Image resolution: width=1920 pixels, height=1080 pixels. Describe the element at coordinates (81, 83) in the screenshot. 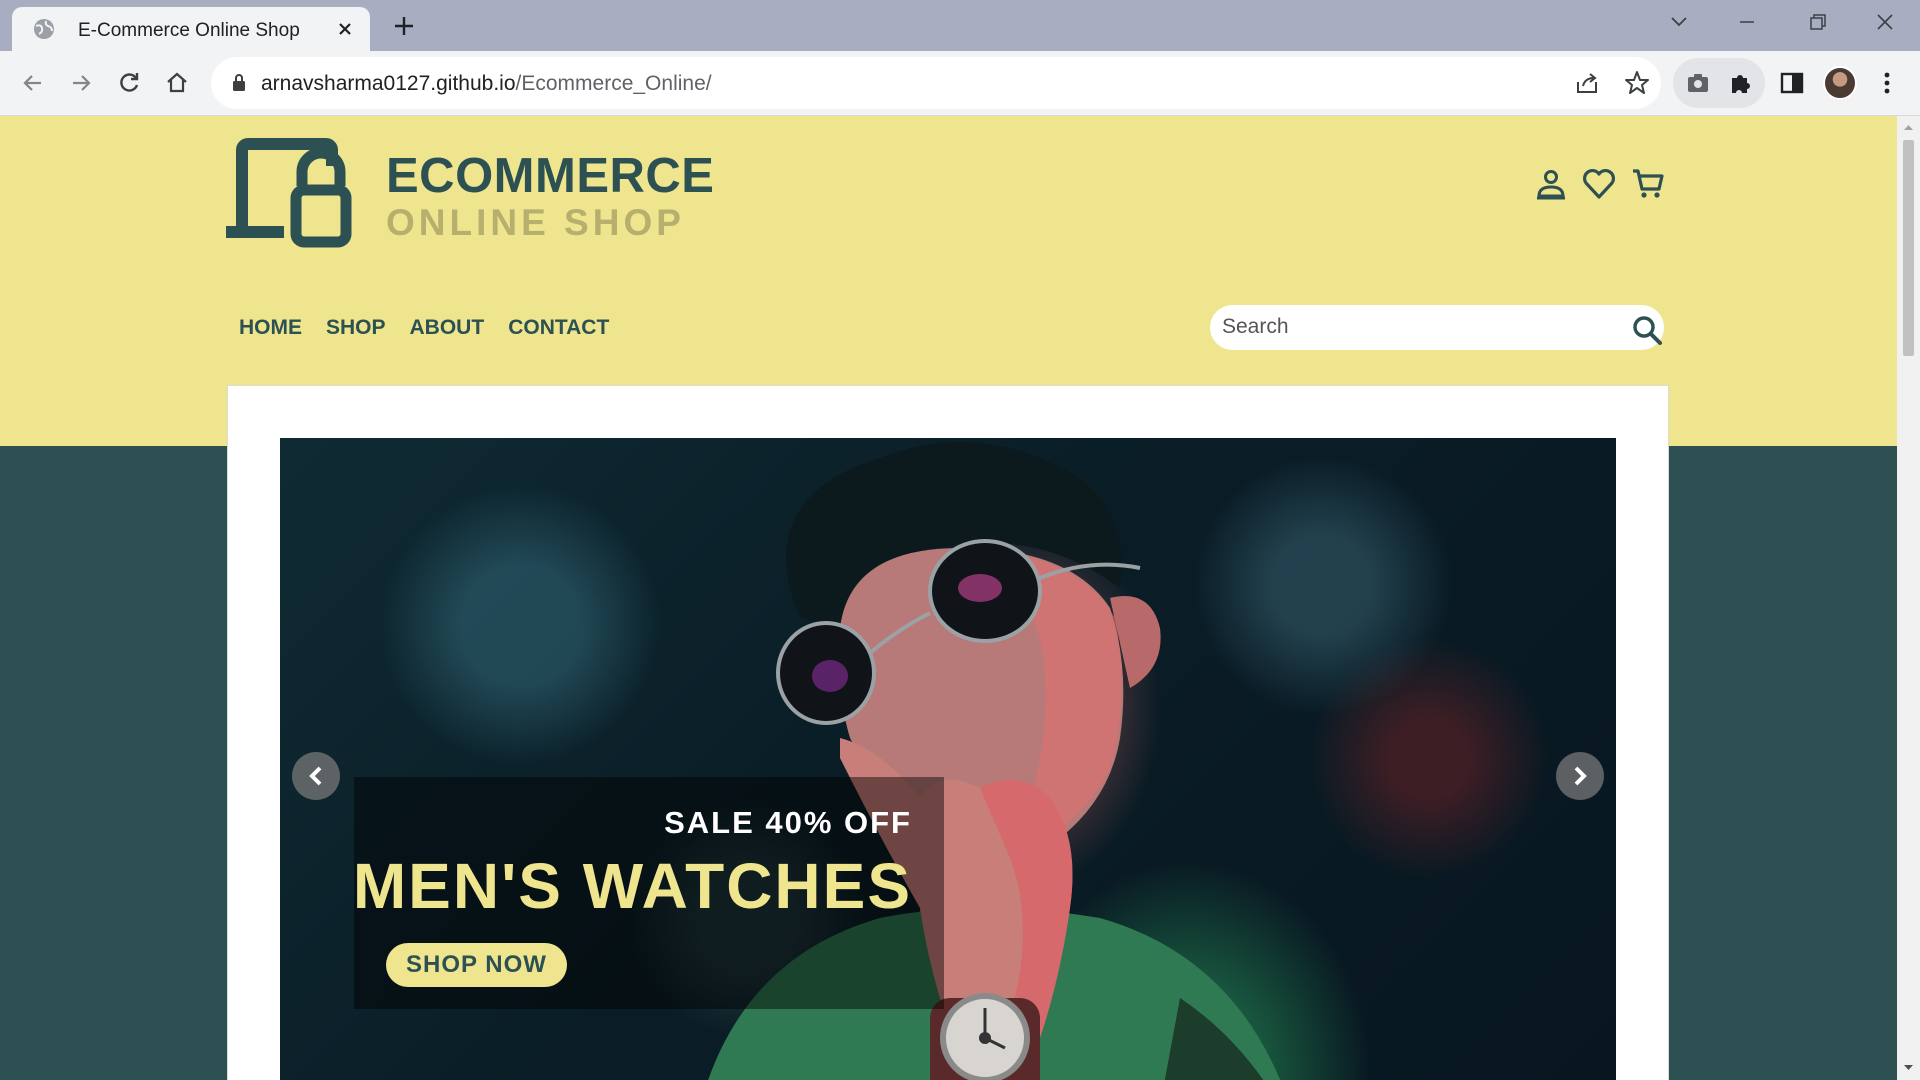

I see `forward-icon` at that location.